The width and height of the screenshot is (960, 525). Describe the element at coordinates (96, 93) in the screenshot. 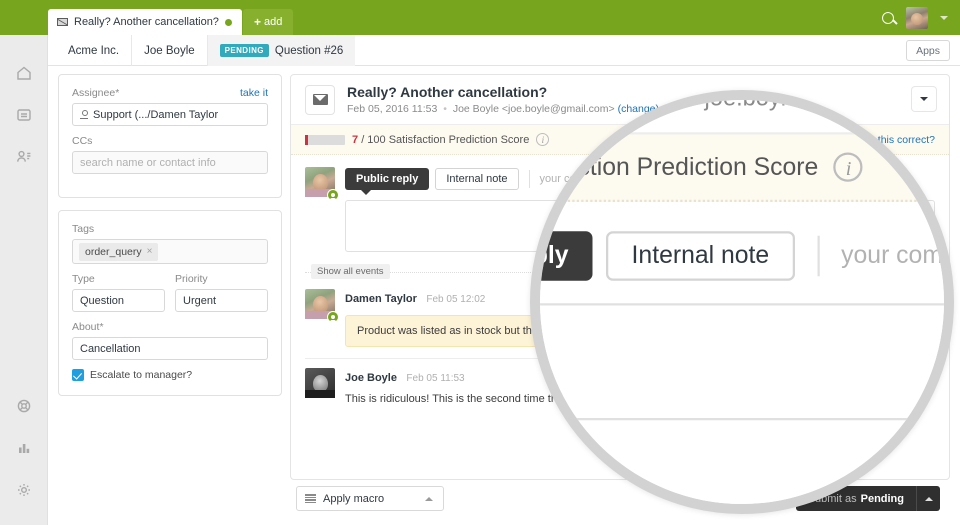

I see `assignee-label: Assignee*` at that location.